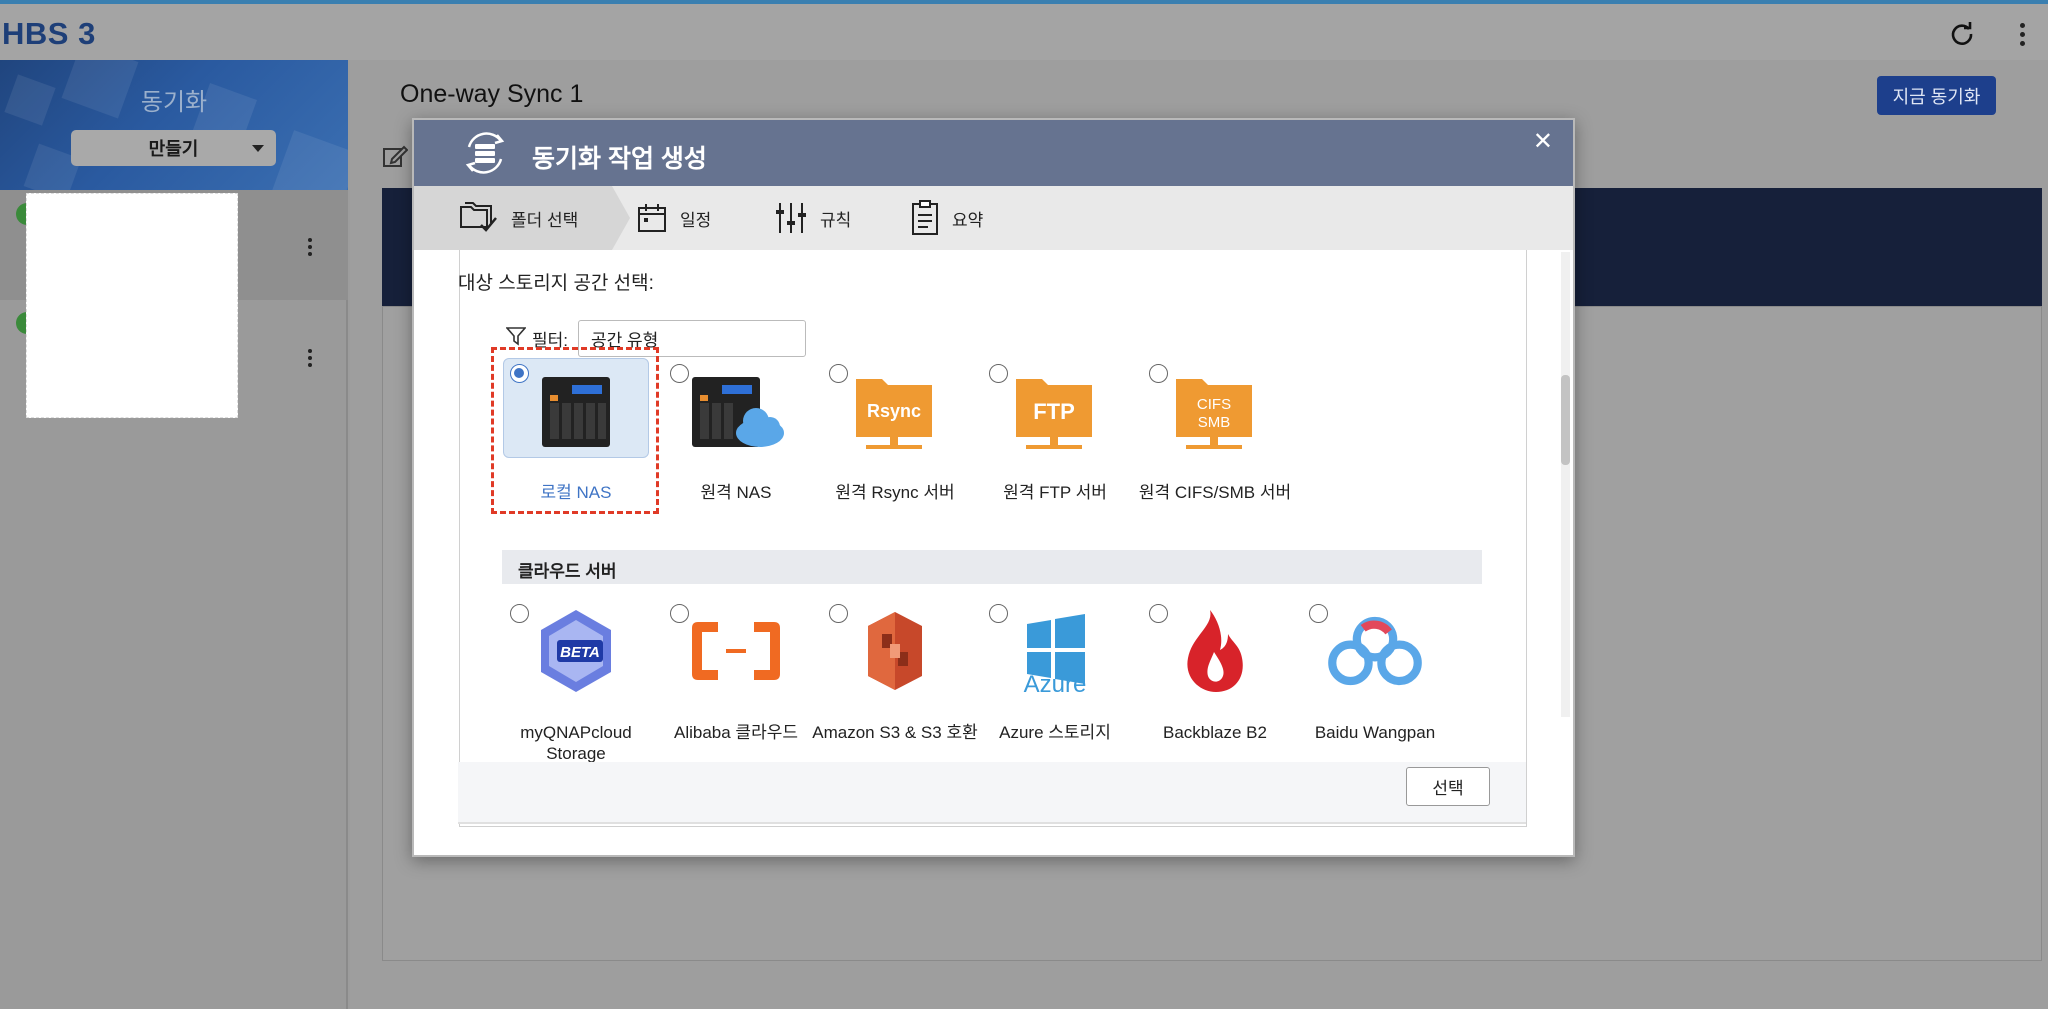 The image size is (2048, 1009). I want to click on badge-text: CIFS, so click(1214, 404).